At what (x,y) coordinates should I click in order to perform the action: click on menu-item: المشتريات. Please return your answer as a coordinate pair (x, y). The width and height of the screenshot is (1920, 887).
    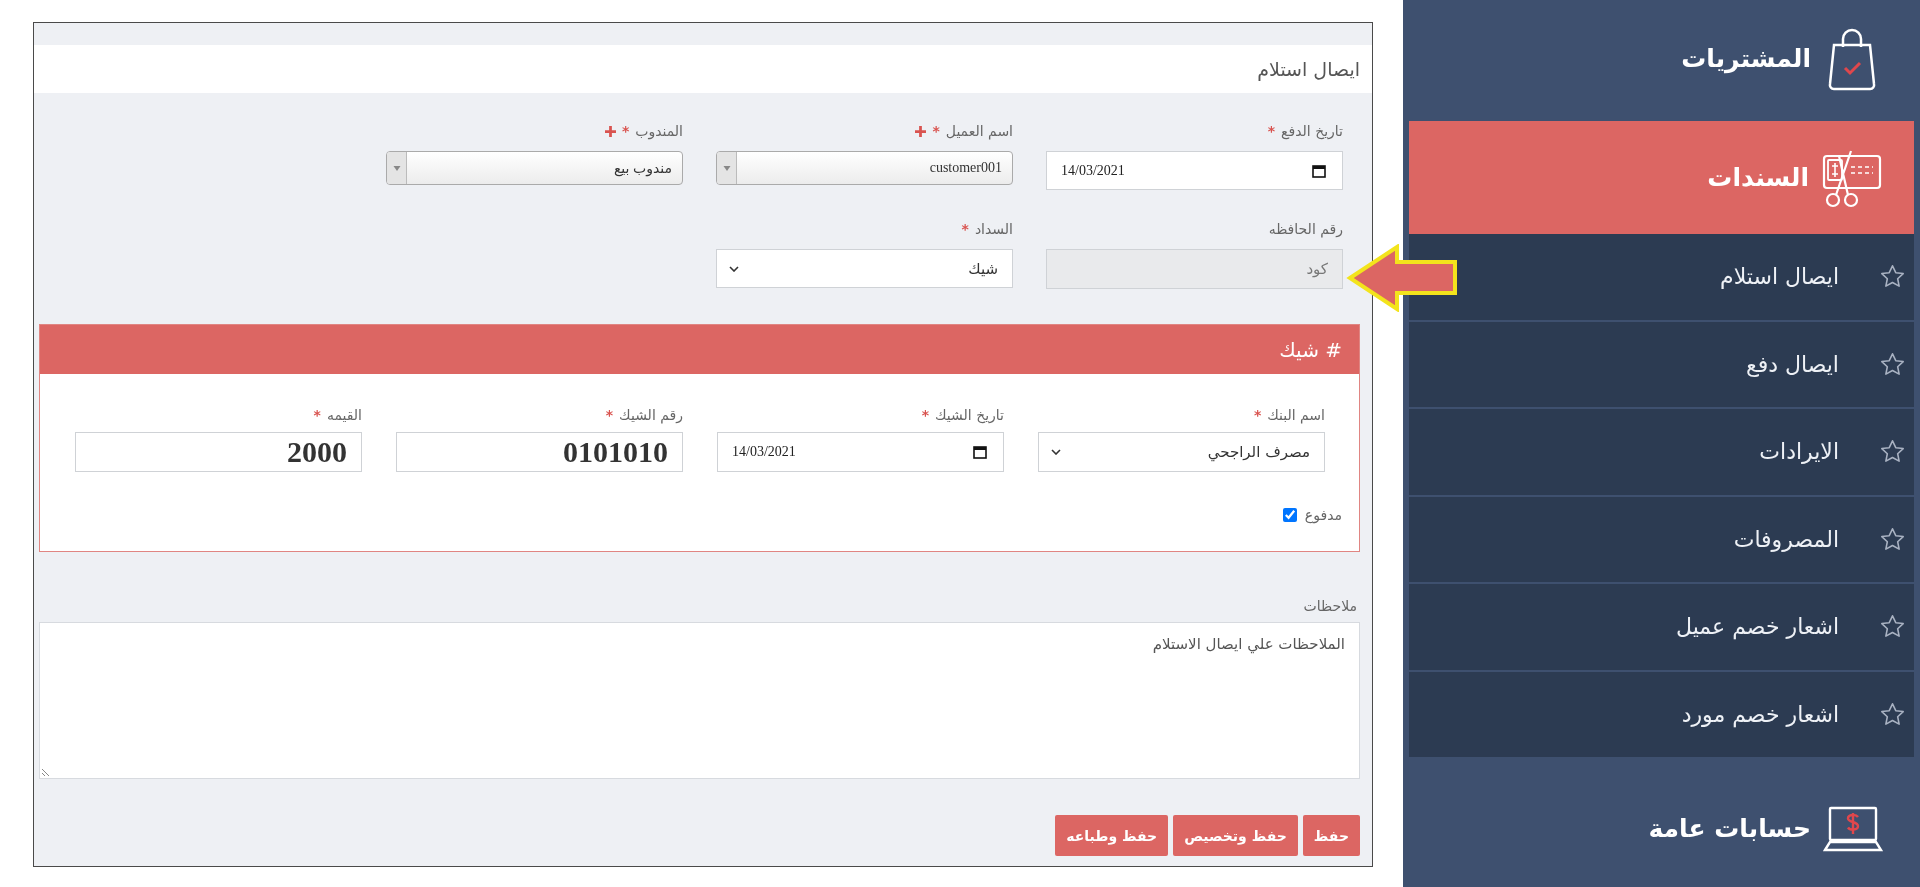
    Looking at the image, I should click on (1661, 58).